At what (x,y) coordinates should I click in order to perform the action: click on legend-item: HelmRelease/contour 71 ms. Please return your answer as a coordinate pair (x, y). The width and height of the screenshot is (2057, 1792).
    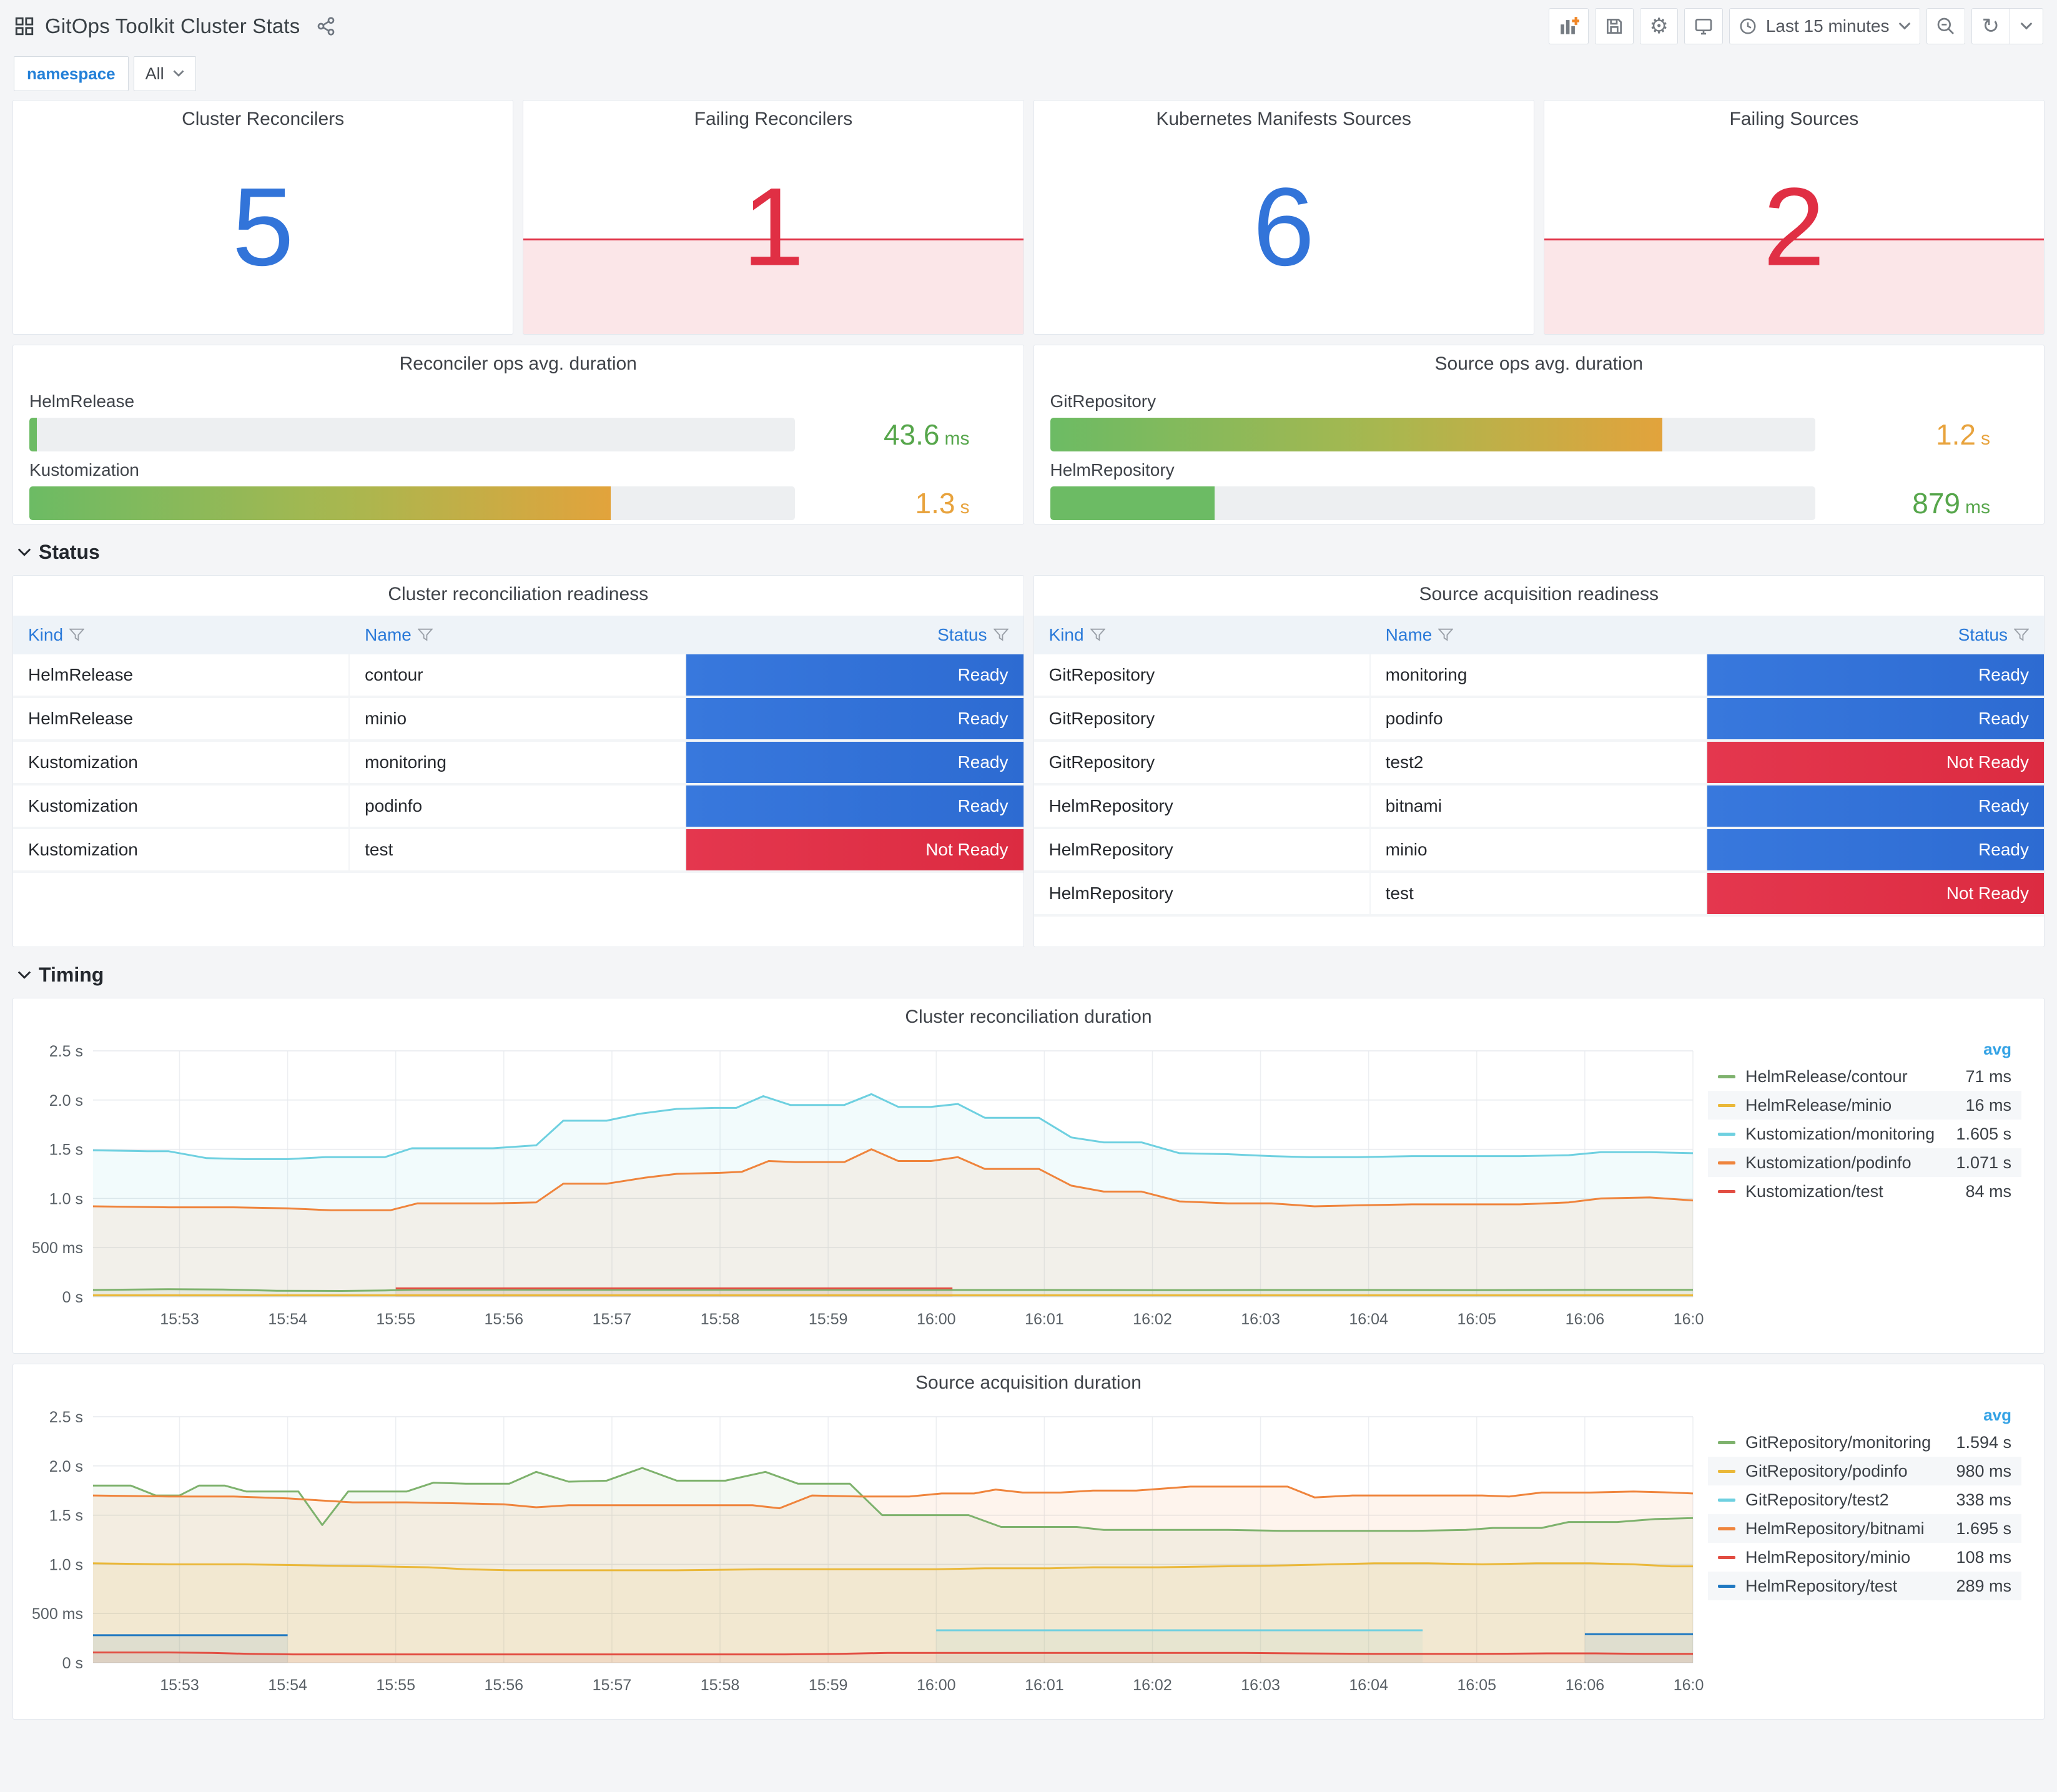
    Looking at the image, I should click on (1865, 1076).